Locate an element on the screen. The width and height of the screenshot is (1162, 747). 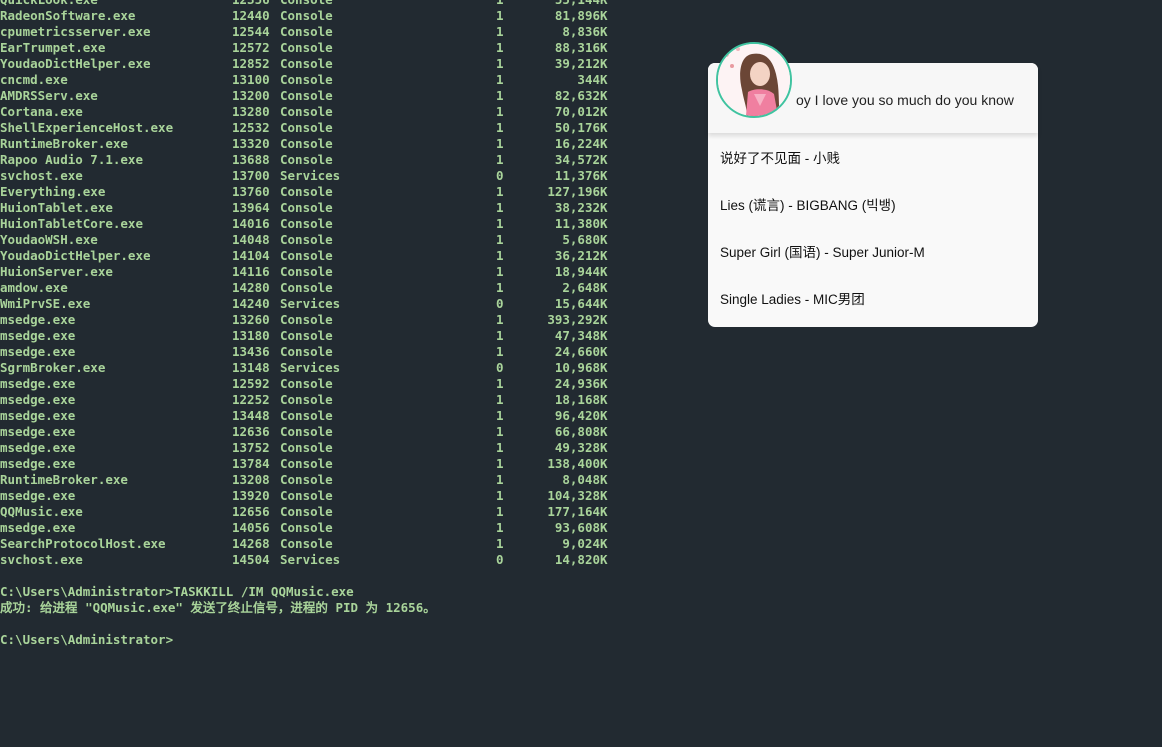
process-mem: 2,648 is located at coordinates (581, 287).